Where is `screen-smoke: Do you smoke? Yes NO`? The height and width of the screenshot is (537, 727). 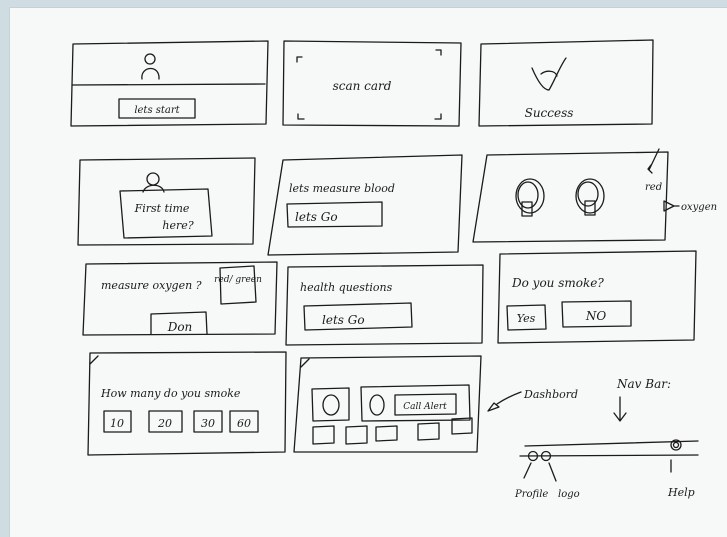 screen-smoke: Do you smoke? Yes NO is located at coordinates (597, 297).